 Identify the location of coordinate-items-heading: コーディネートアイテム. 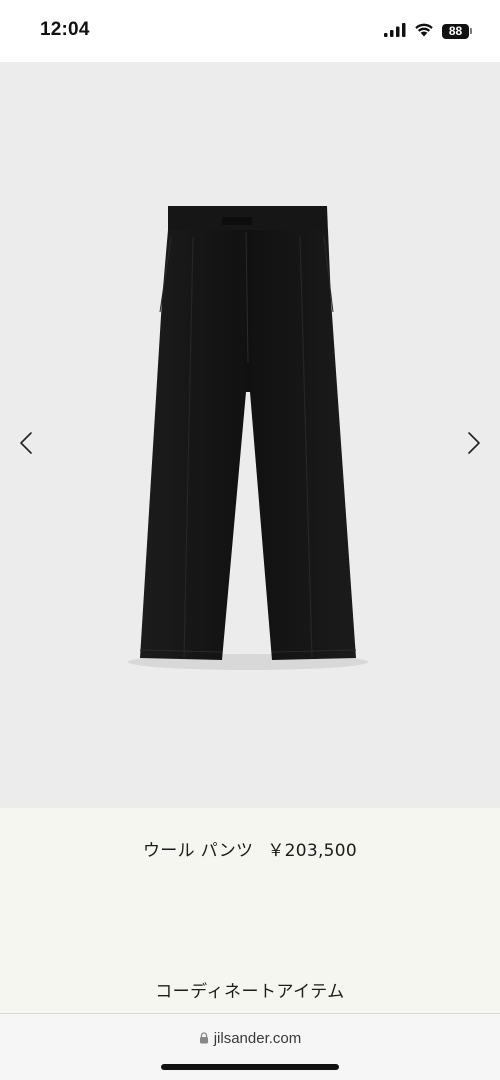
(250, 992).